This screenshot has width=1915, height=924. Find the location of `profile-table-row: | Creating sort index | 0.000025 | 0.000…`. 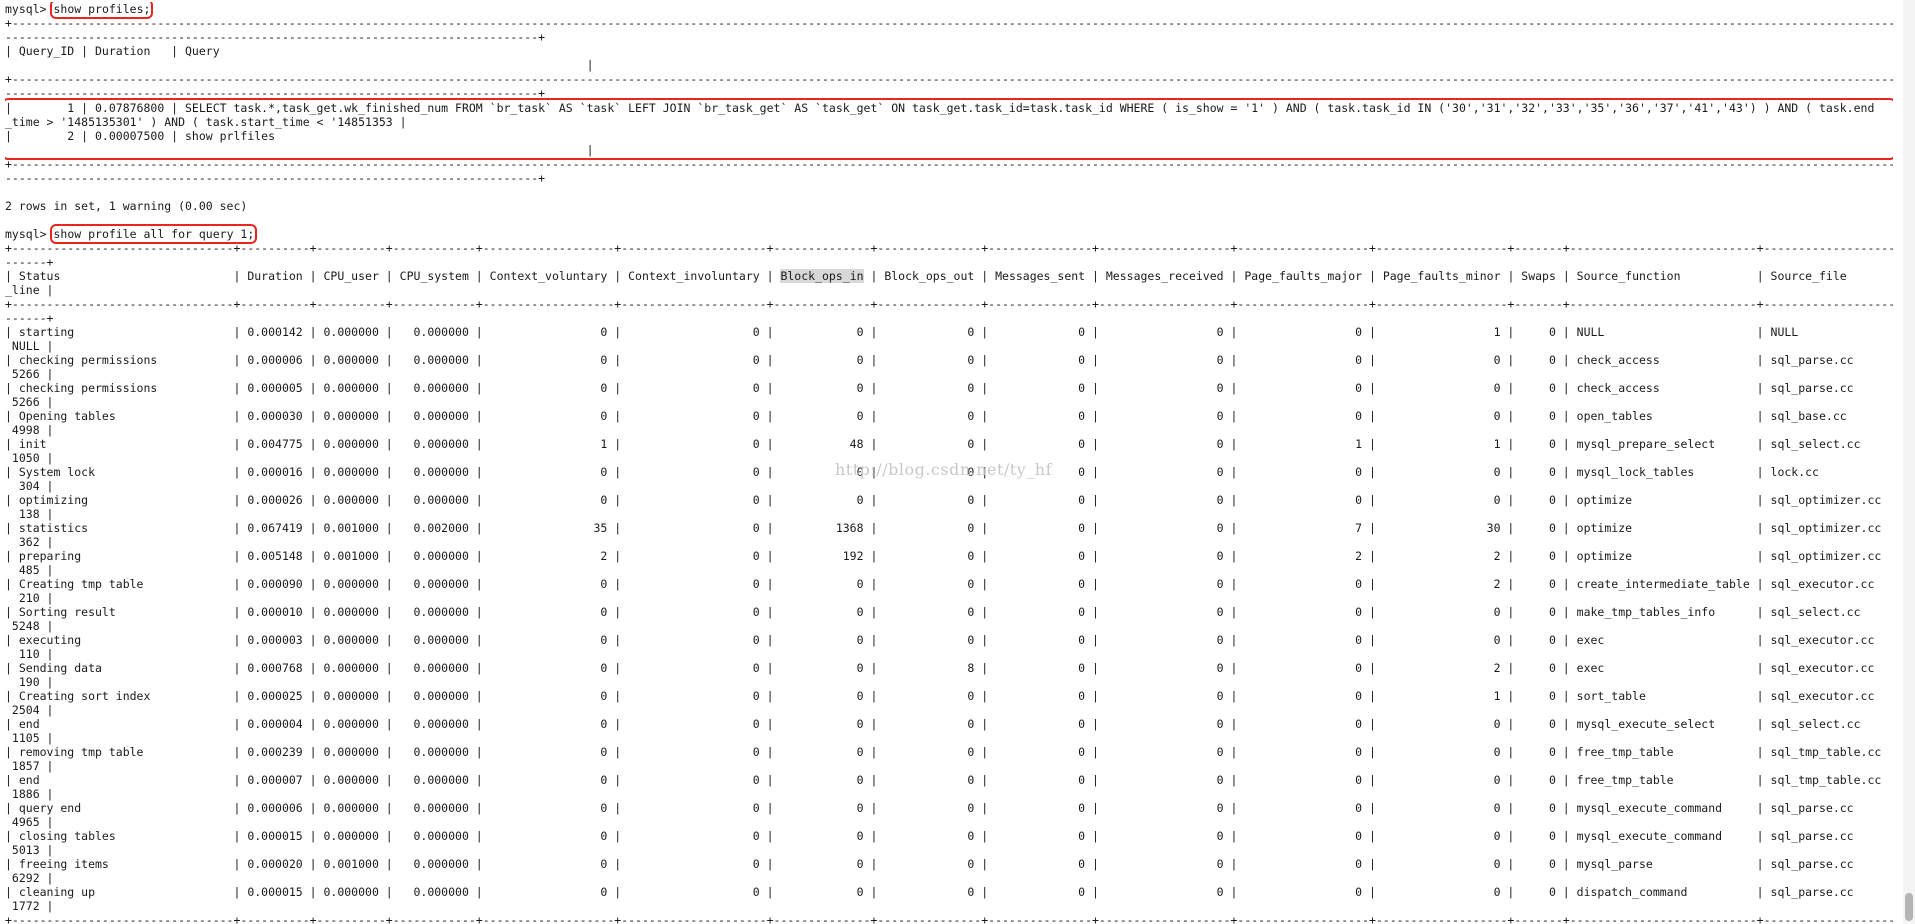

profile-table-row: | Creating sort index | 0.000025 | 0.000… is located at coordinates (949, 696).